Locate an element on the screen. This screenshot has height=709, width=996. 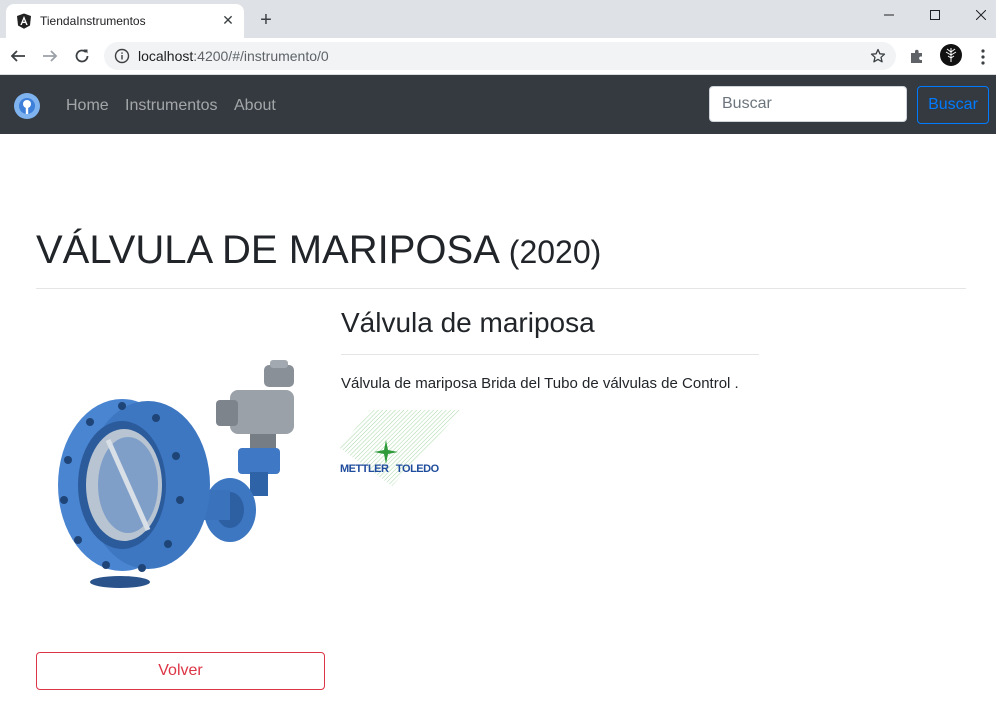
search-input is located at coordinates (808, 104).